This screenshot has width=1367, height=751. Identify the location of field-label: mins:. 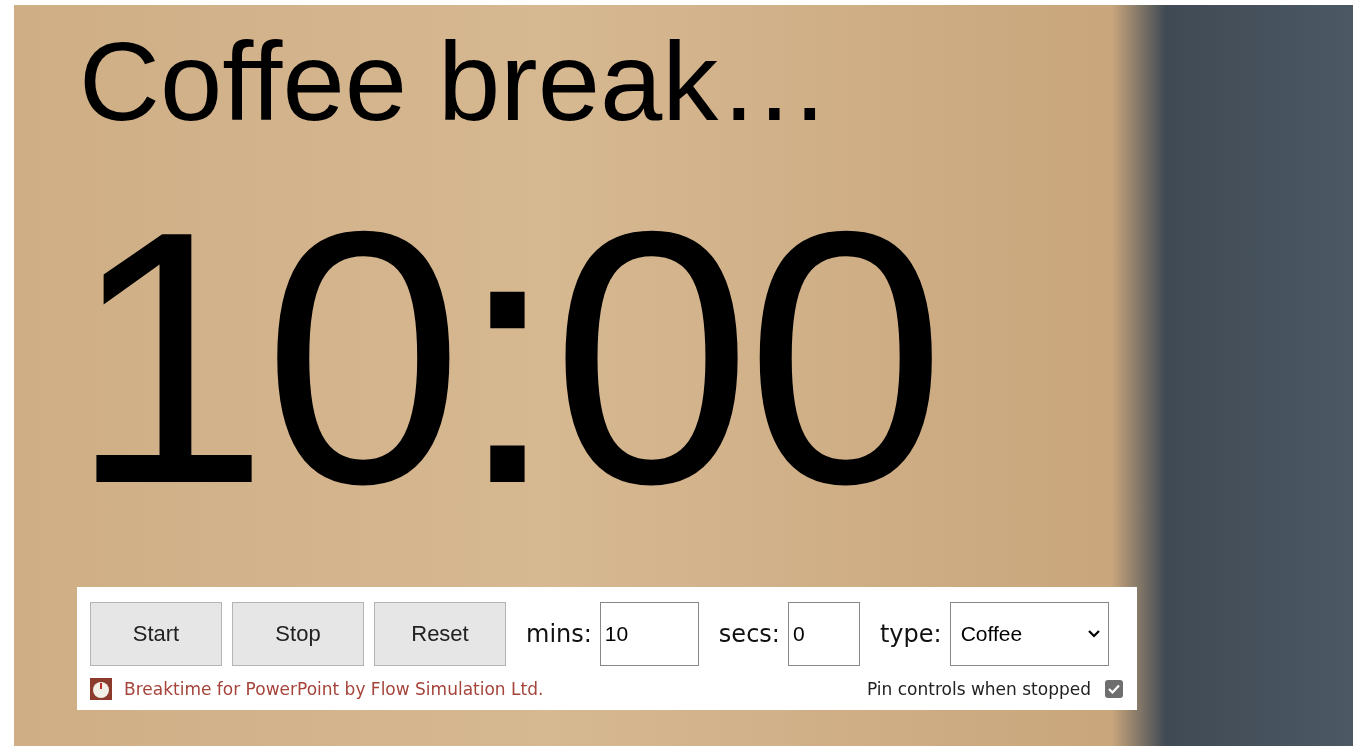
(559, 634).